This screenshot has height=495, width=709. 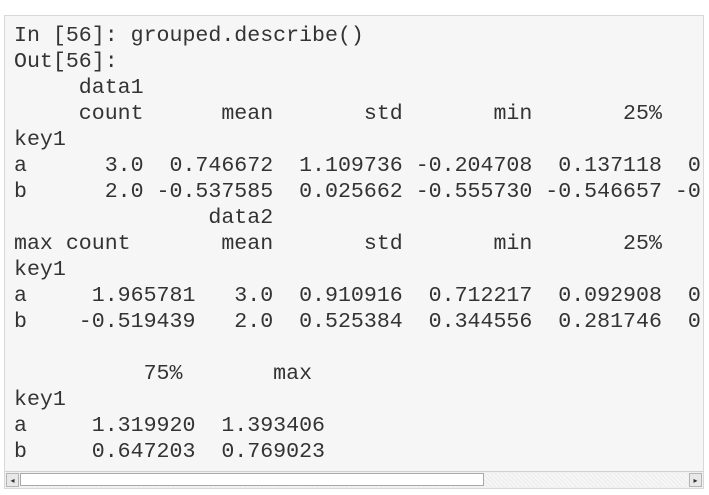 I want to click on horizontal-scrollbar: ◂ ▸, so click(x=354, y=479).